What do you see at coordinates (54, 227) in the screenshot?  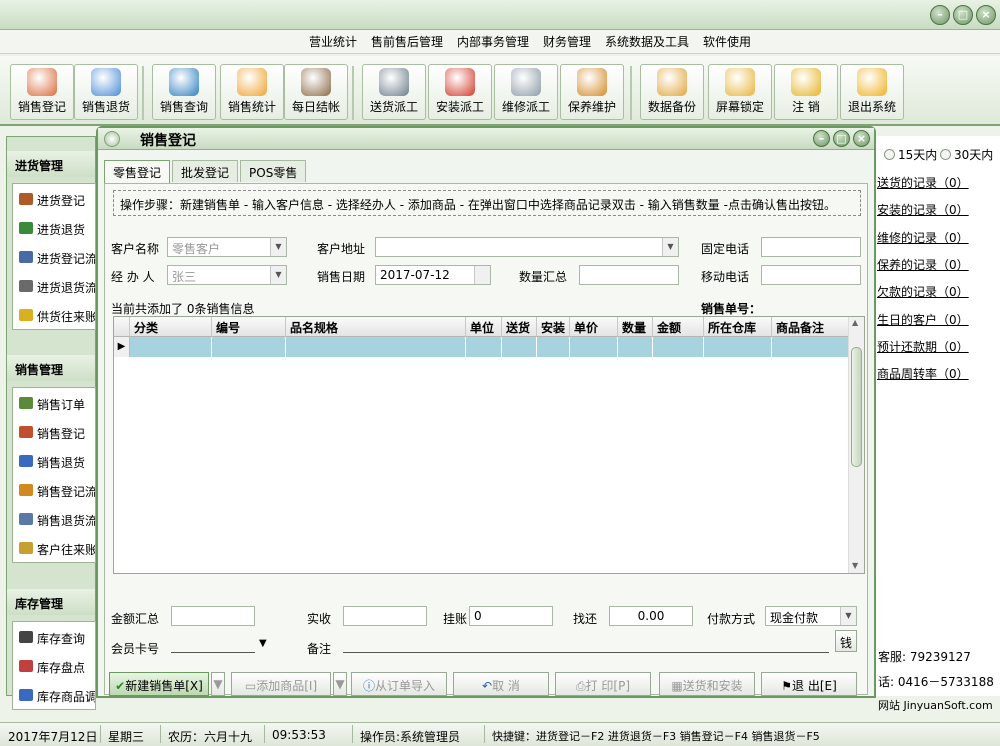 I see `nav-item: 进货退货` at bounding box center [54, 227].